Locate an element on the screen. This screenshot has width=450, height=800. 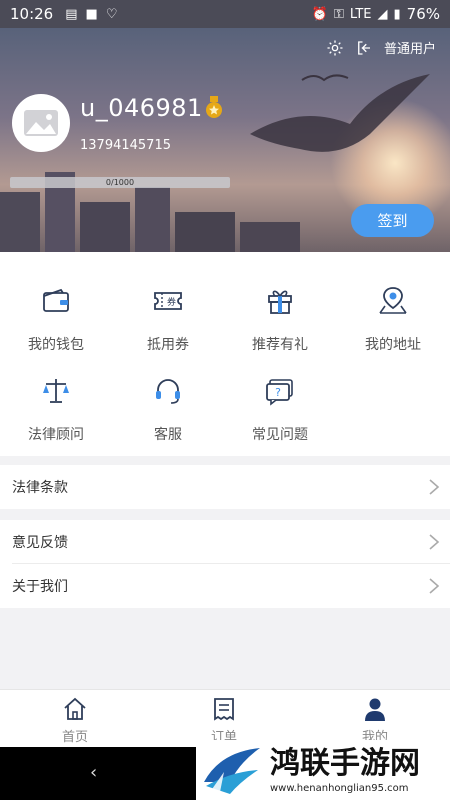
back-icon: ‹ is located at coordinates (93, 772).